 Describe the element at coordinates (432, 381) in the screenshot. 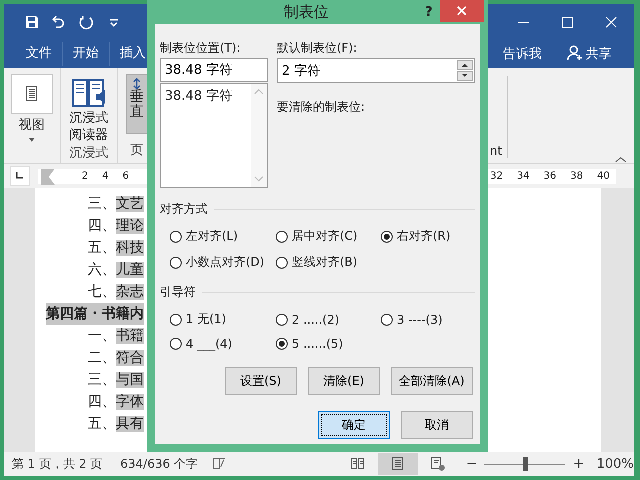

I see `dialog-button: 全部清除(A)` at that location.